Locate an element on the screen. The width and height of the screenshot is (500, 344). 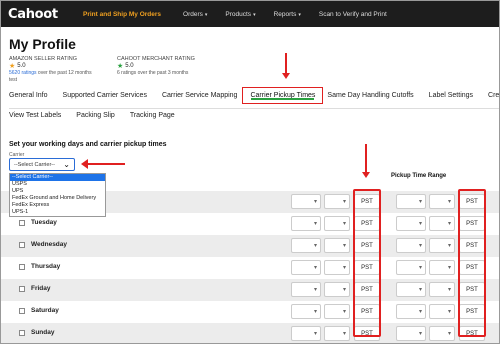
nav-reports: Reports ▾ is located at coordinates (287, 14).